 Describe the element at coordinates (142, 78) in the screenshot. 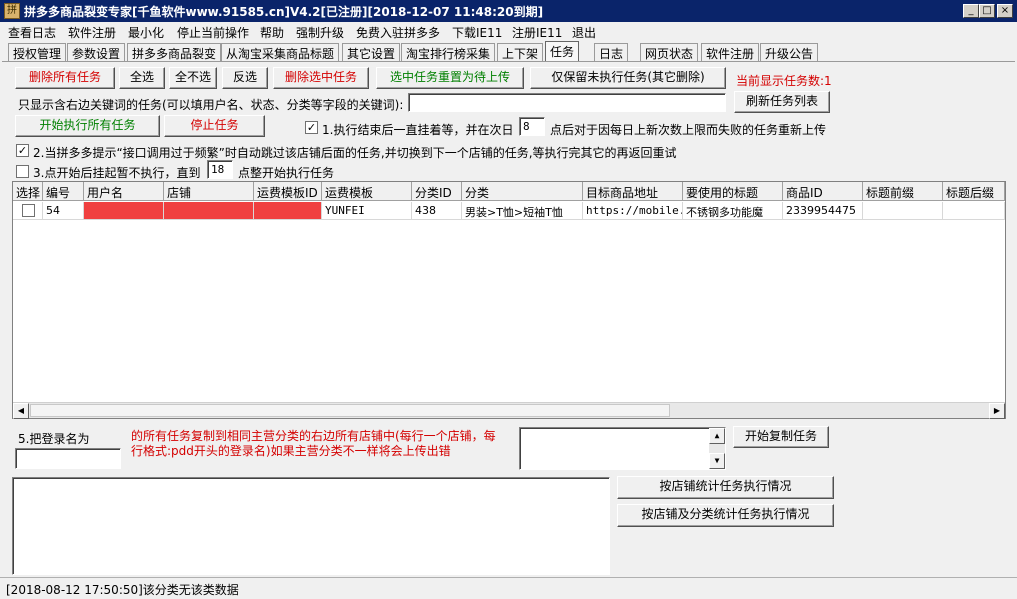

I see `select-all-button: 全选` at that location.